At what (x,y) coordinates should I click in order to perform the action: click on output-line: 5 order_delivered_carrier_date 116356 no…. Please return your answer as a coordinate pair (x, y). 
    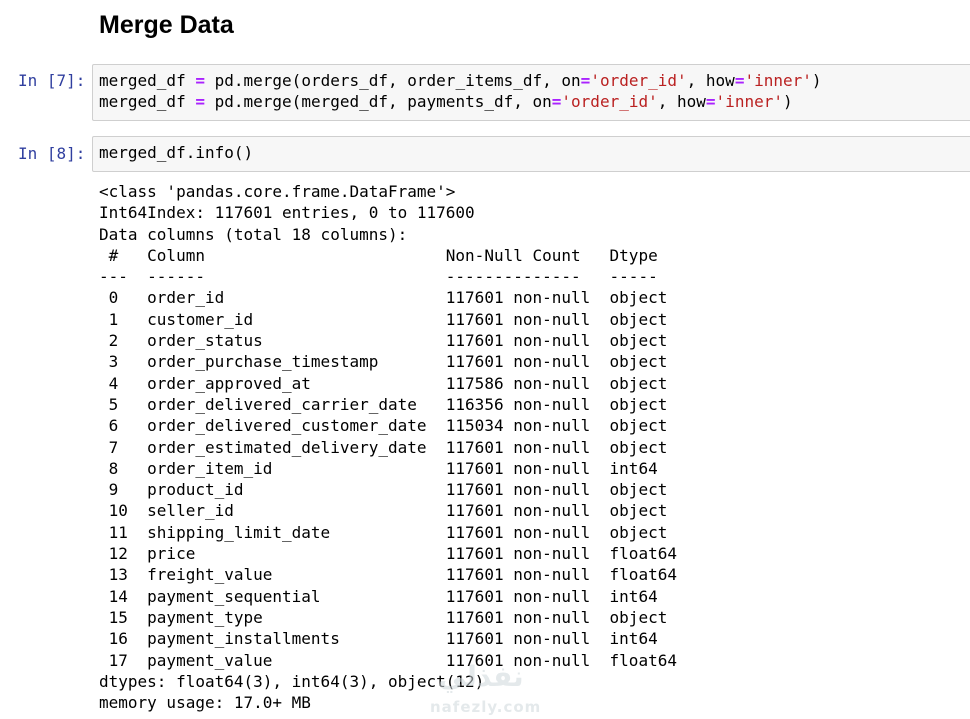
    Looking at the image, I should click on (388, 404).